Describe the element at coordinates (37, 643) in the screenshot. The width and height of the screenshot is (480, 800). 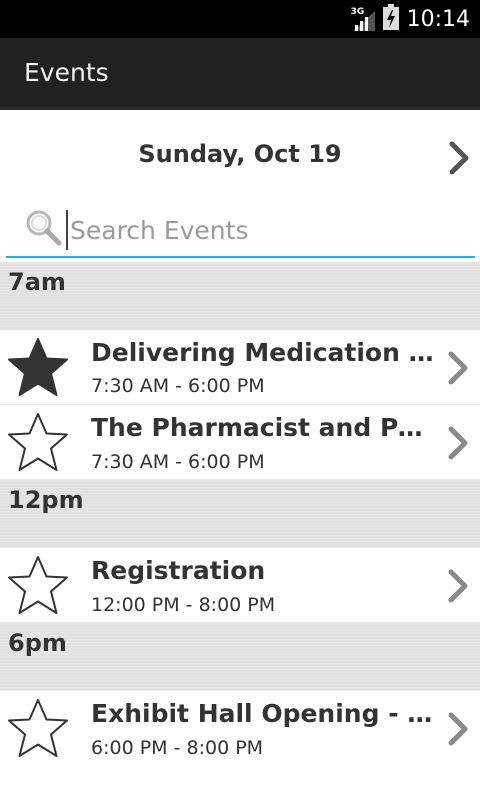
I see `time-group-label: 6pm` at that location.